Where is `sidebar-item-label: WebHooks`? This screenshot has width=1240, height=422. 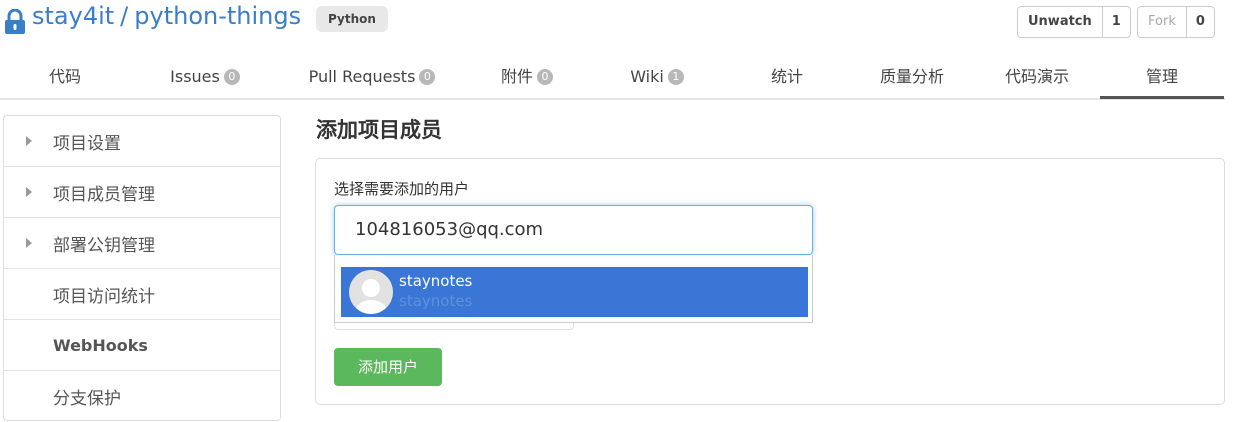 sidebar-item-label: WebHooks is located at coordinates (100, 345).